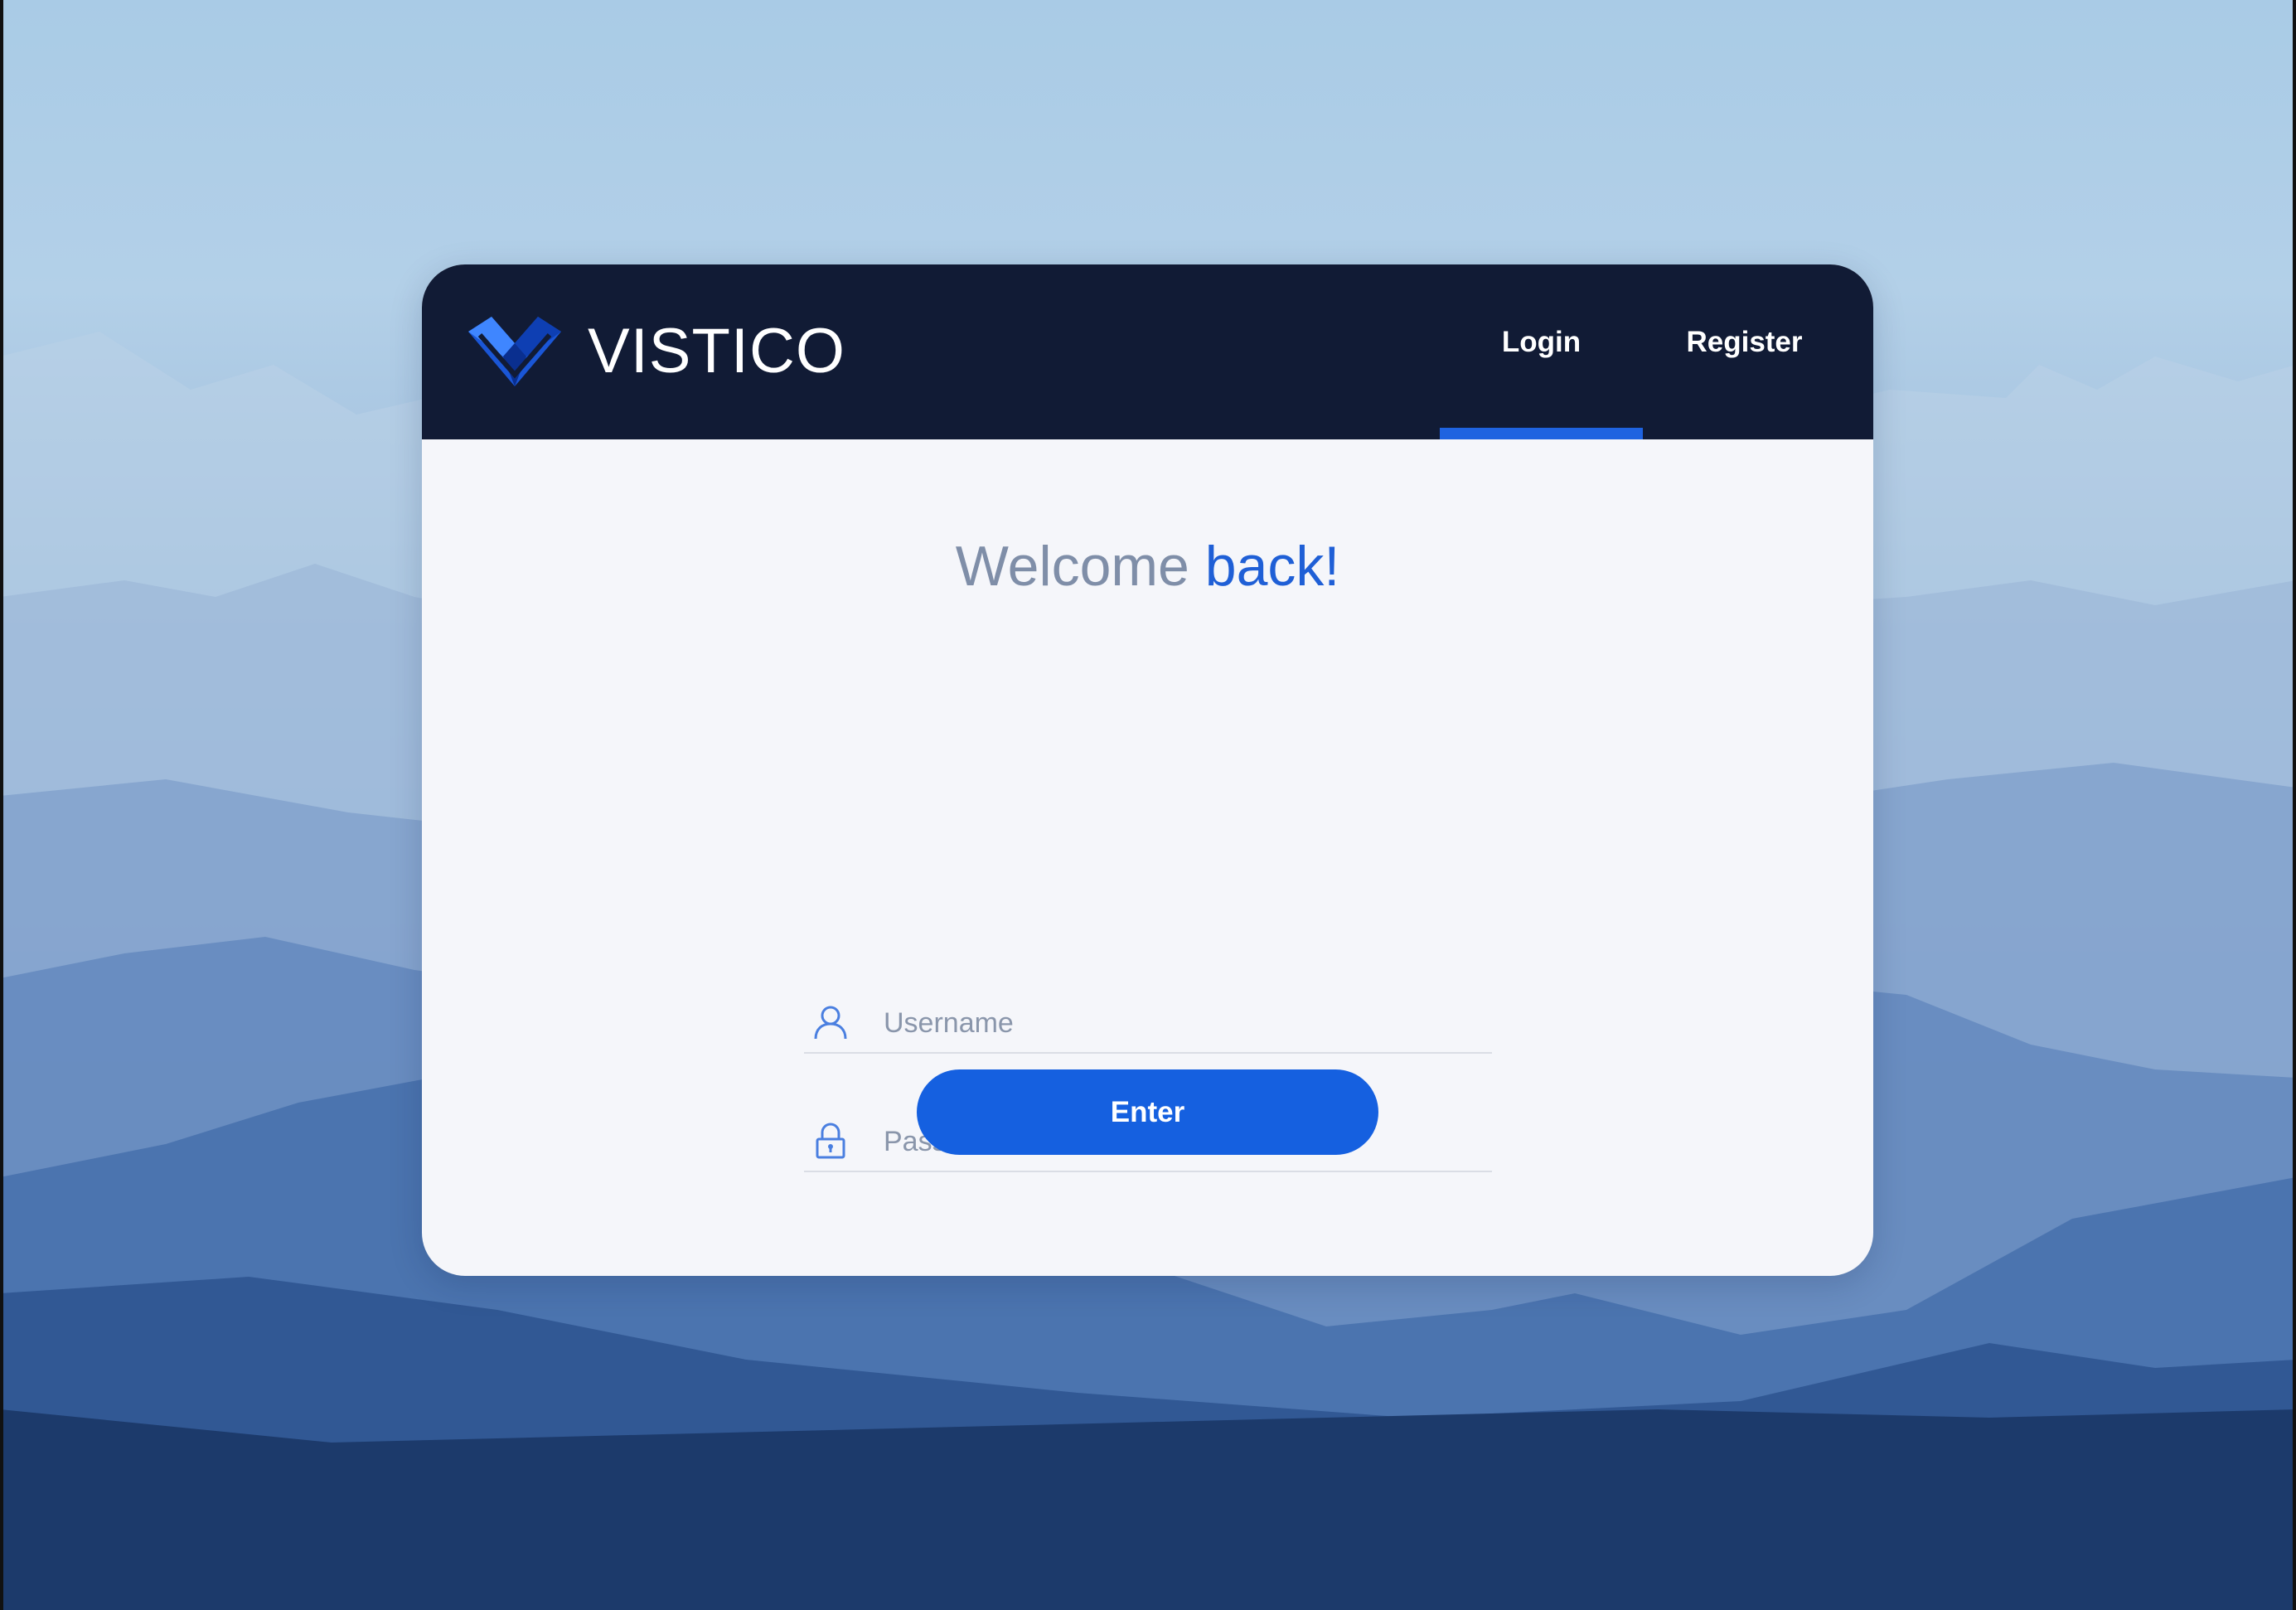 The height and width of the screenshot is (1610, 2296). I want to click on enter-button: Enter, so click(1147, 1112).